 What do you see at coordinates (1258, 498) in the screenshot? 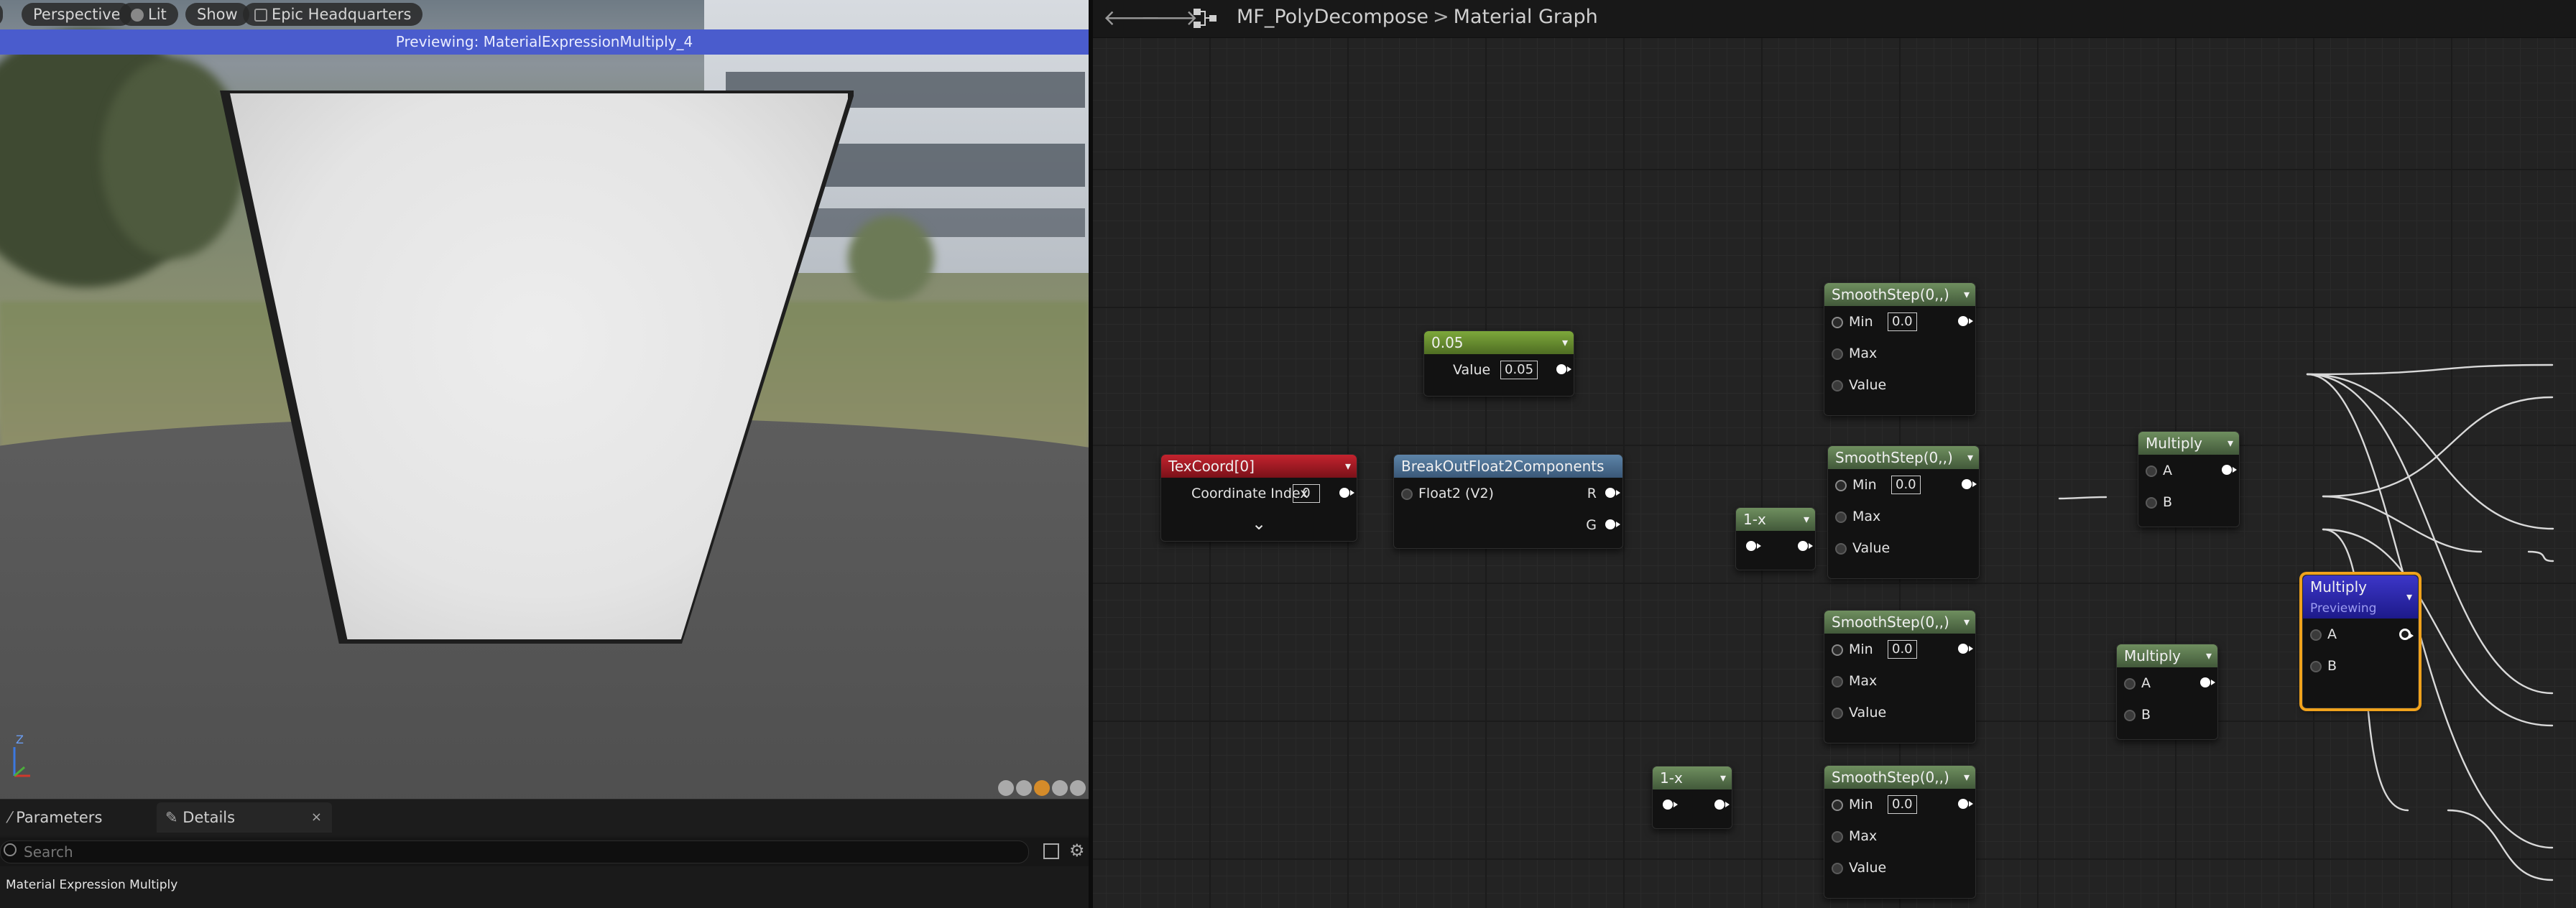
I see `texcoord-node: TexCoord[0] ▾ Coordinate Index 0 ⌄` at bounding box center [1258, 498].